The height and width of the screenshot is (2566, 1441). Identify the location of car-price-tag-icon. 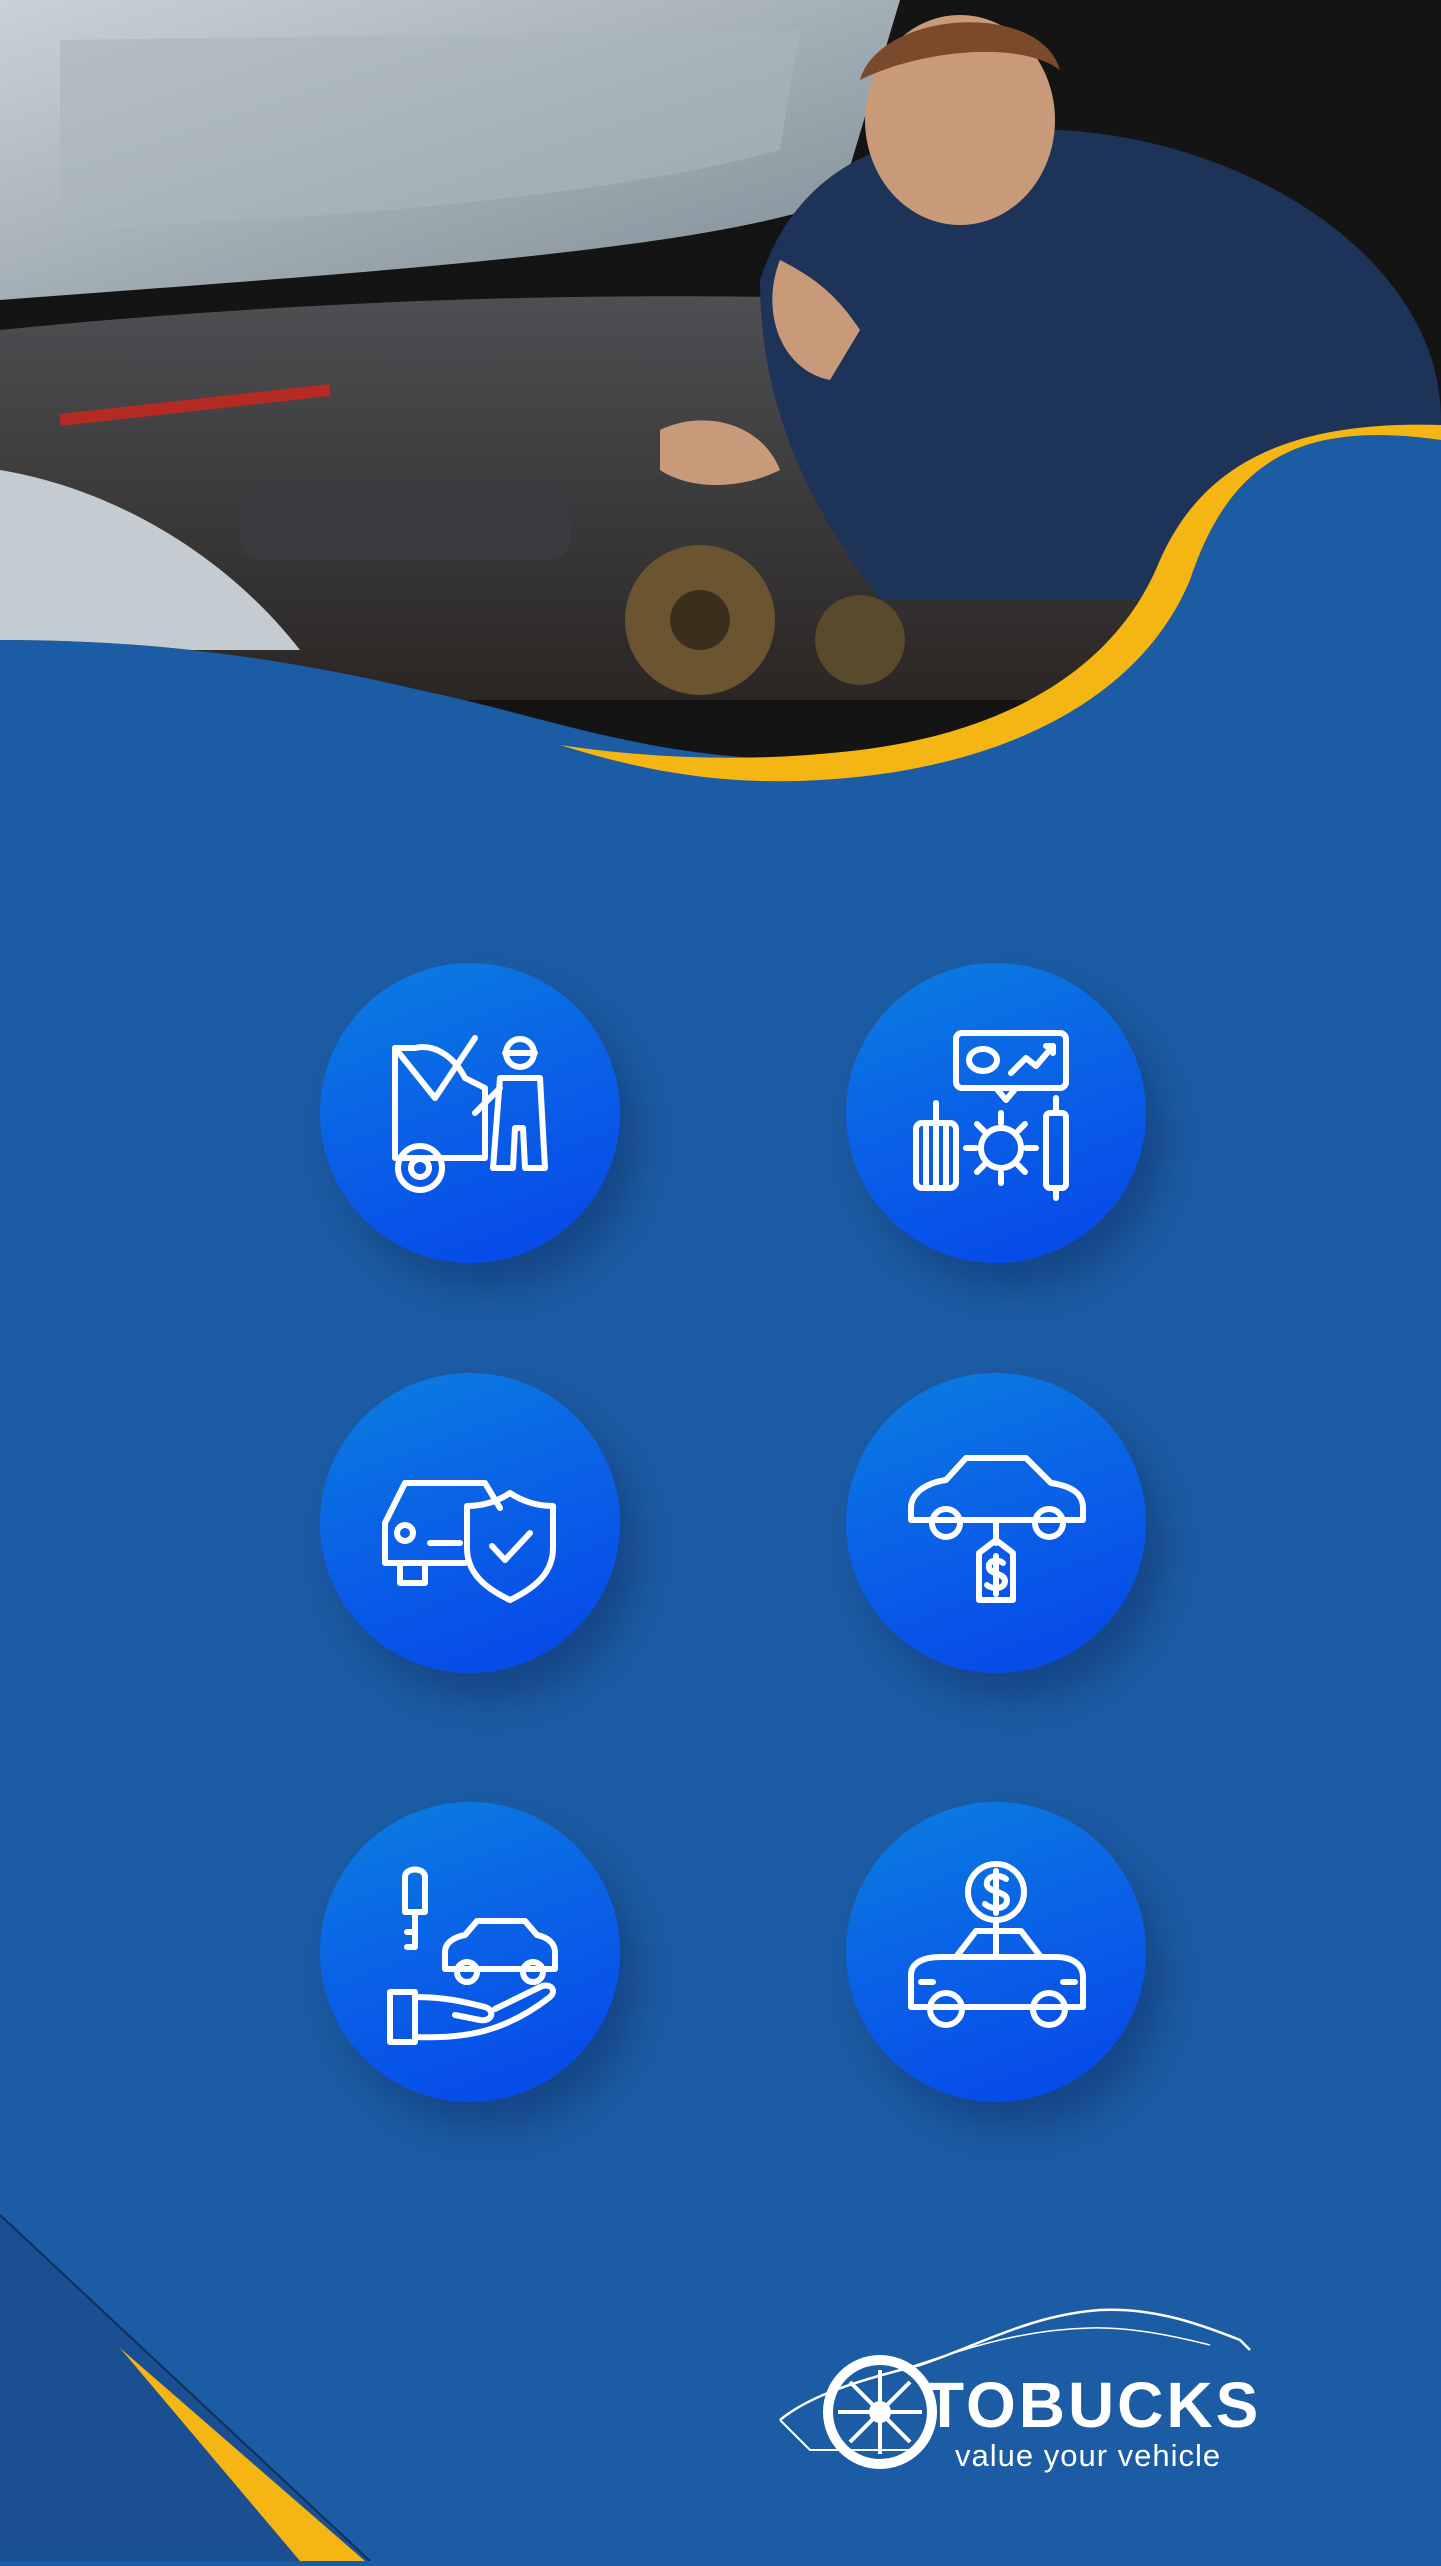
(996, 1523).